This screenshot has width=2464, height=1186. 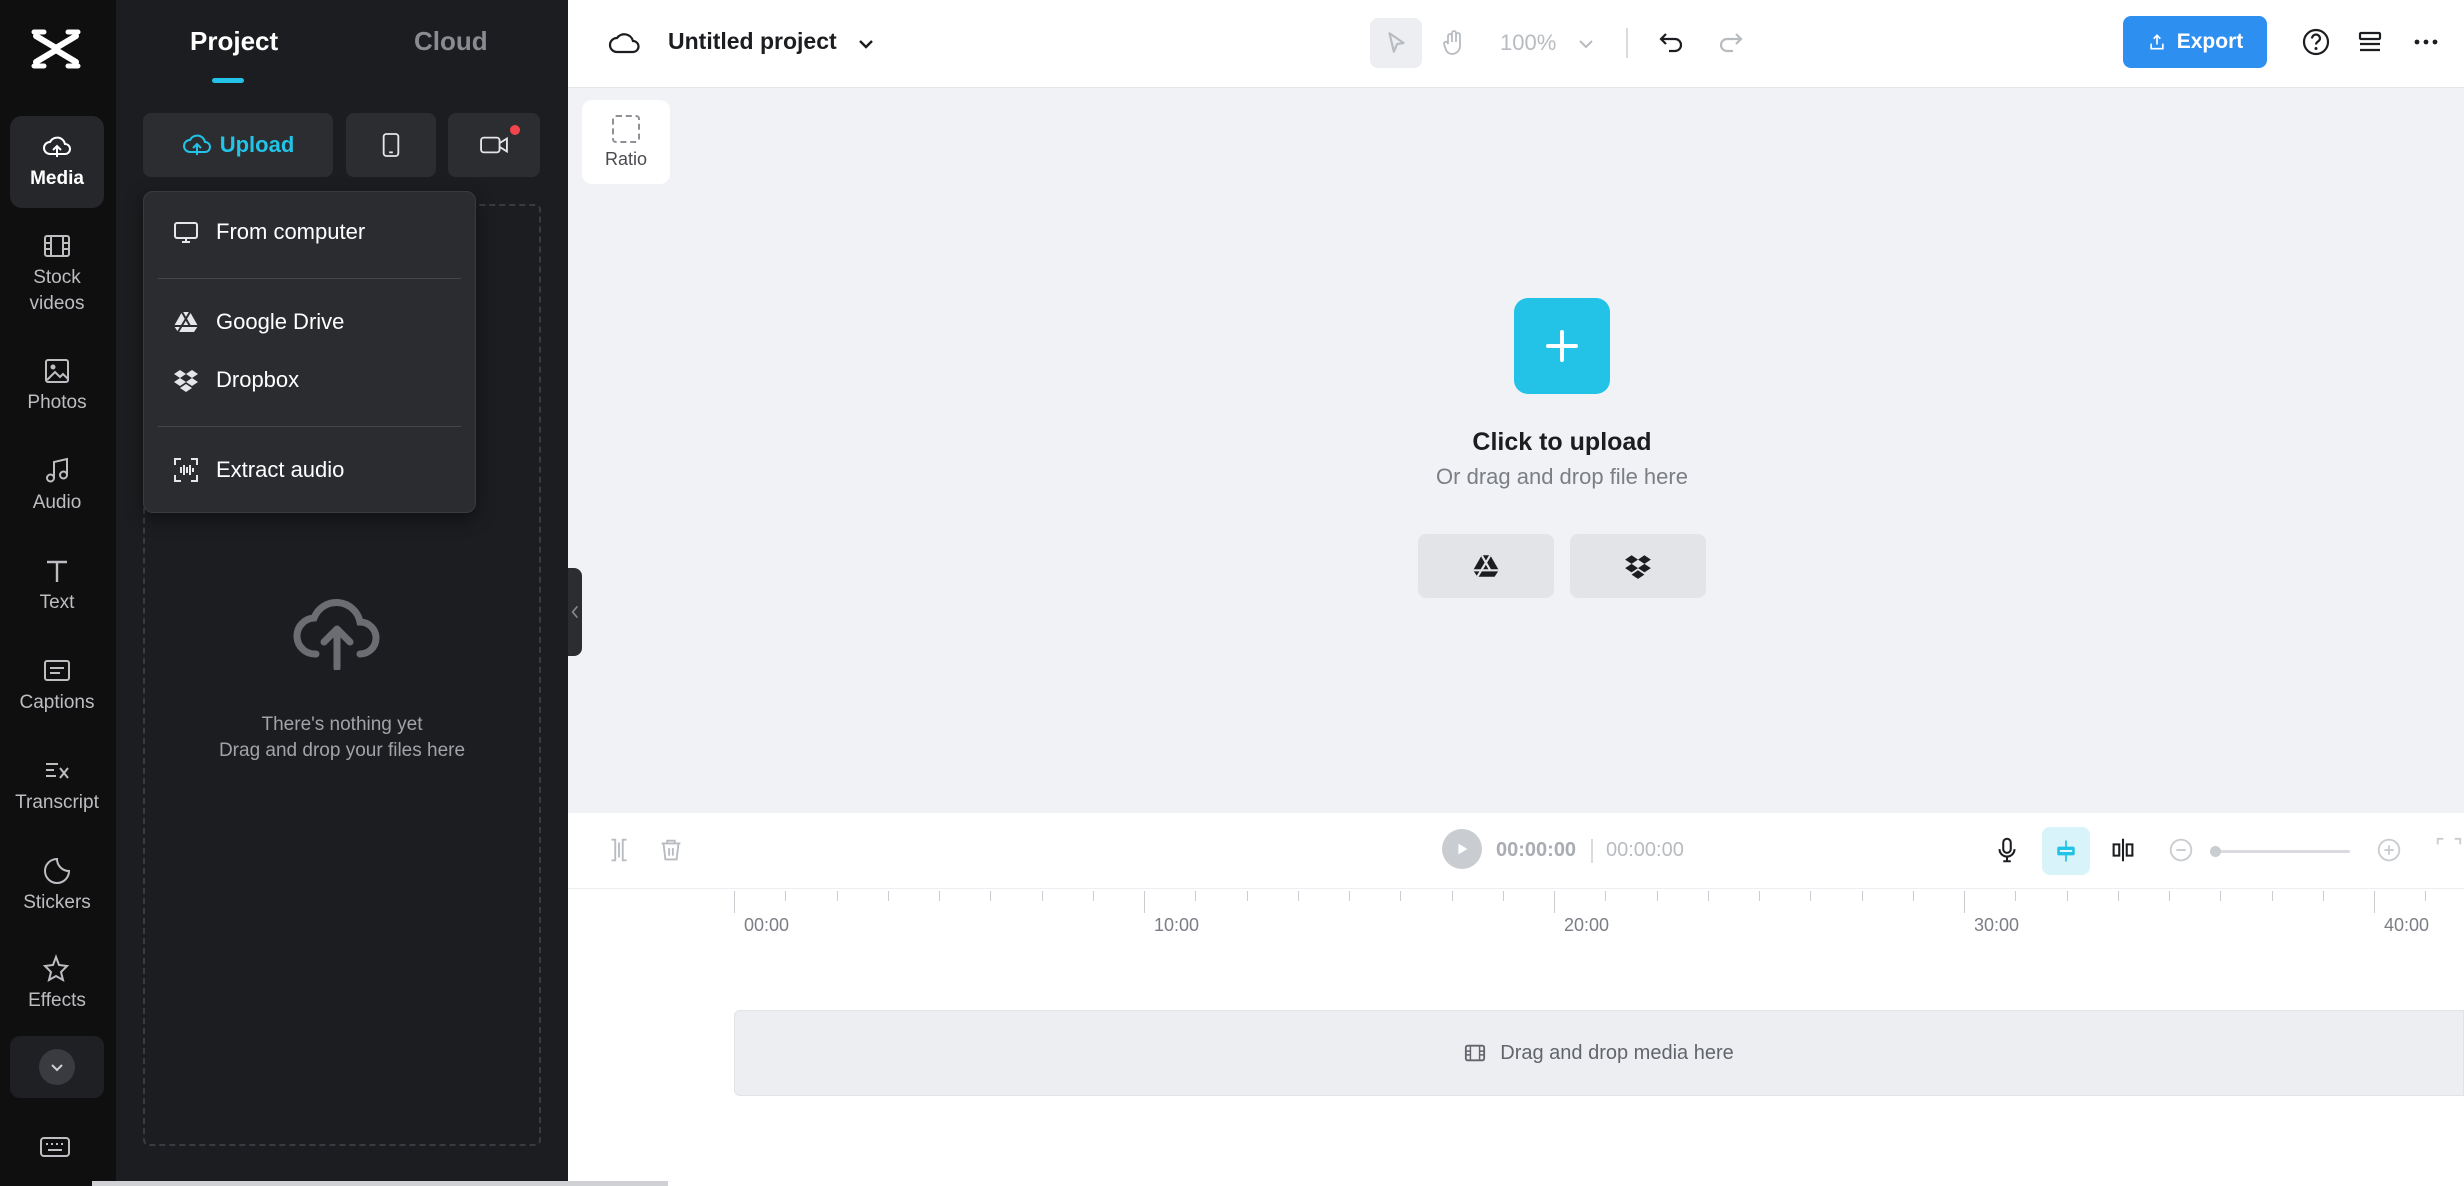 What do you see at coordinates (2407, 925) in the screenshot?
I see `ruler-label: 40:00` at bounding box center [2407, 925].